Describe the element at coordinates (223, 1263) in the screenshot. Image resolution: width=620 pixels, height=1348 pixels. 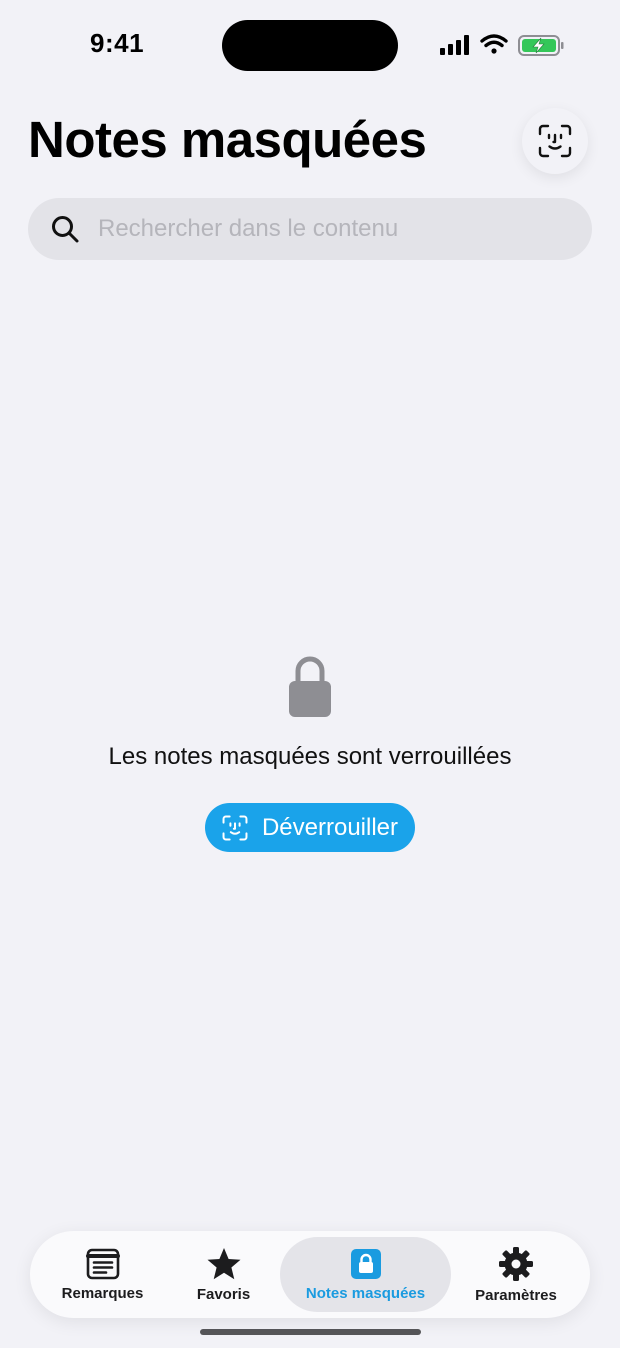
I see `star-icon` at that location.